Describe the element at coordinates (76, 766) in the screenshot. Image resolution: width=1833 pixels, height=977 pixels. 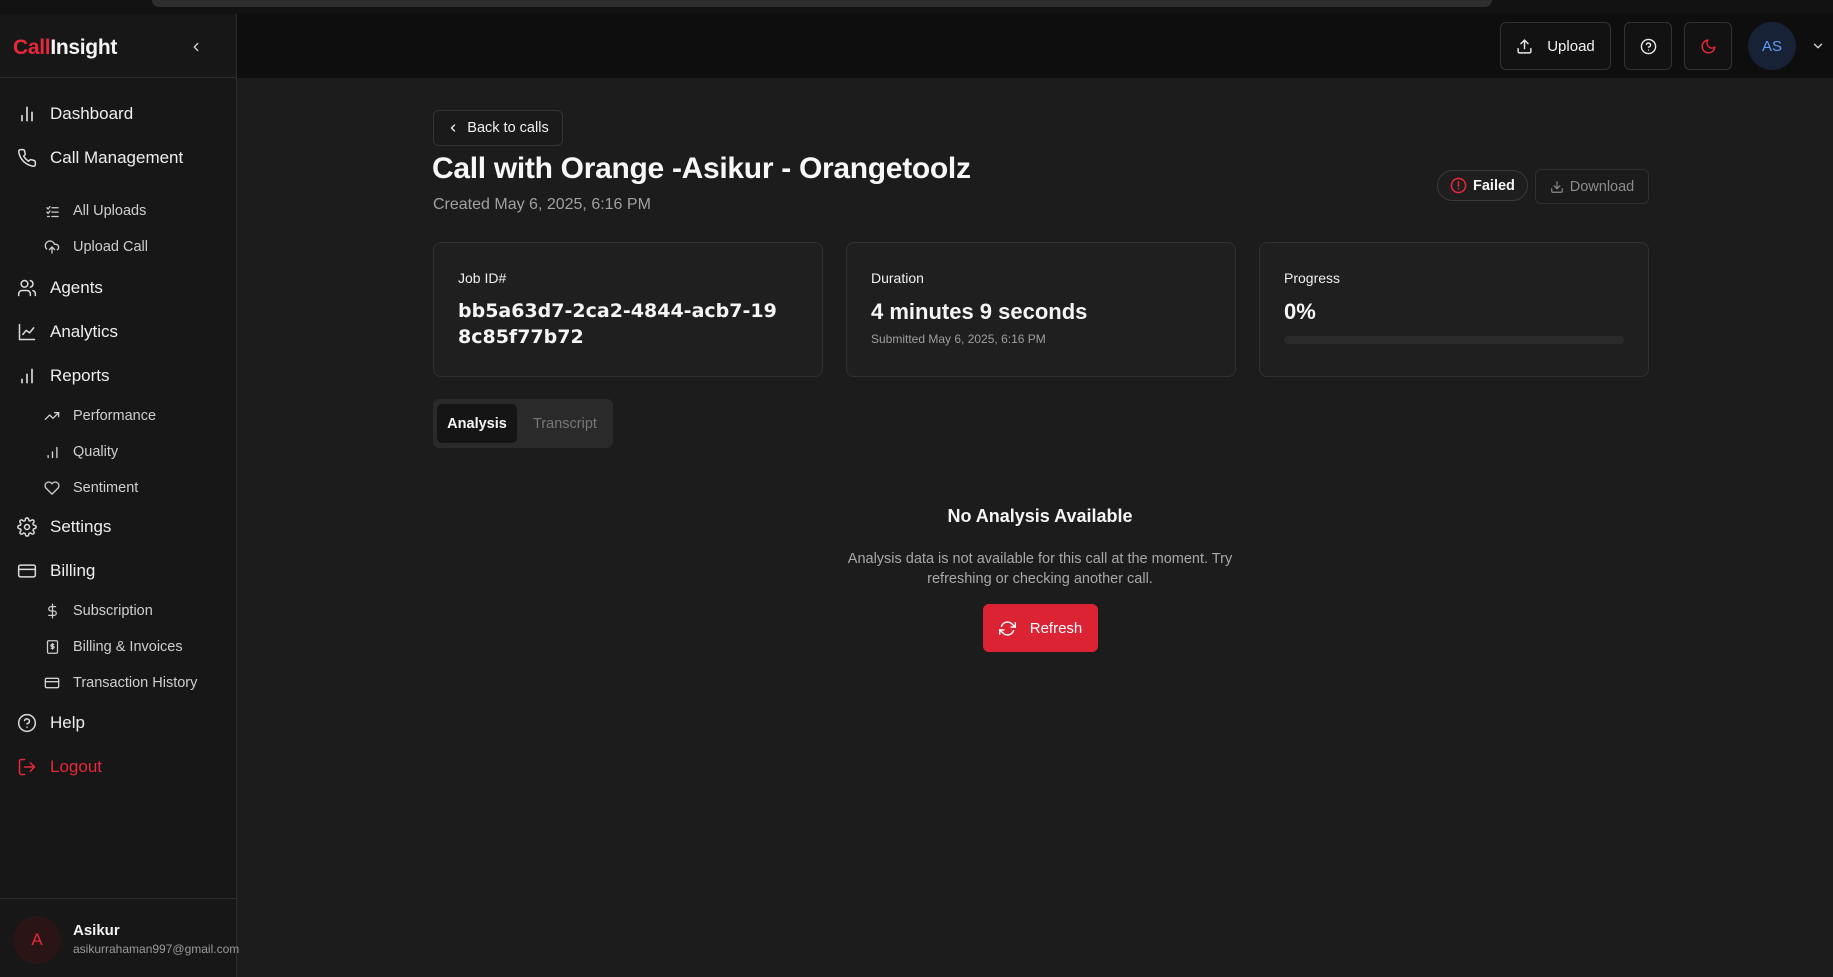
I see `sidebar-item-label: Logout` at that location.